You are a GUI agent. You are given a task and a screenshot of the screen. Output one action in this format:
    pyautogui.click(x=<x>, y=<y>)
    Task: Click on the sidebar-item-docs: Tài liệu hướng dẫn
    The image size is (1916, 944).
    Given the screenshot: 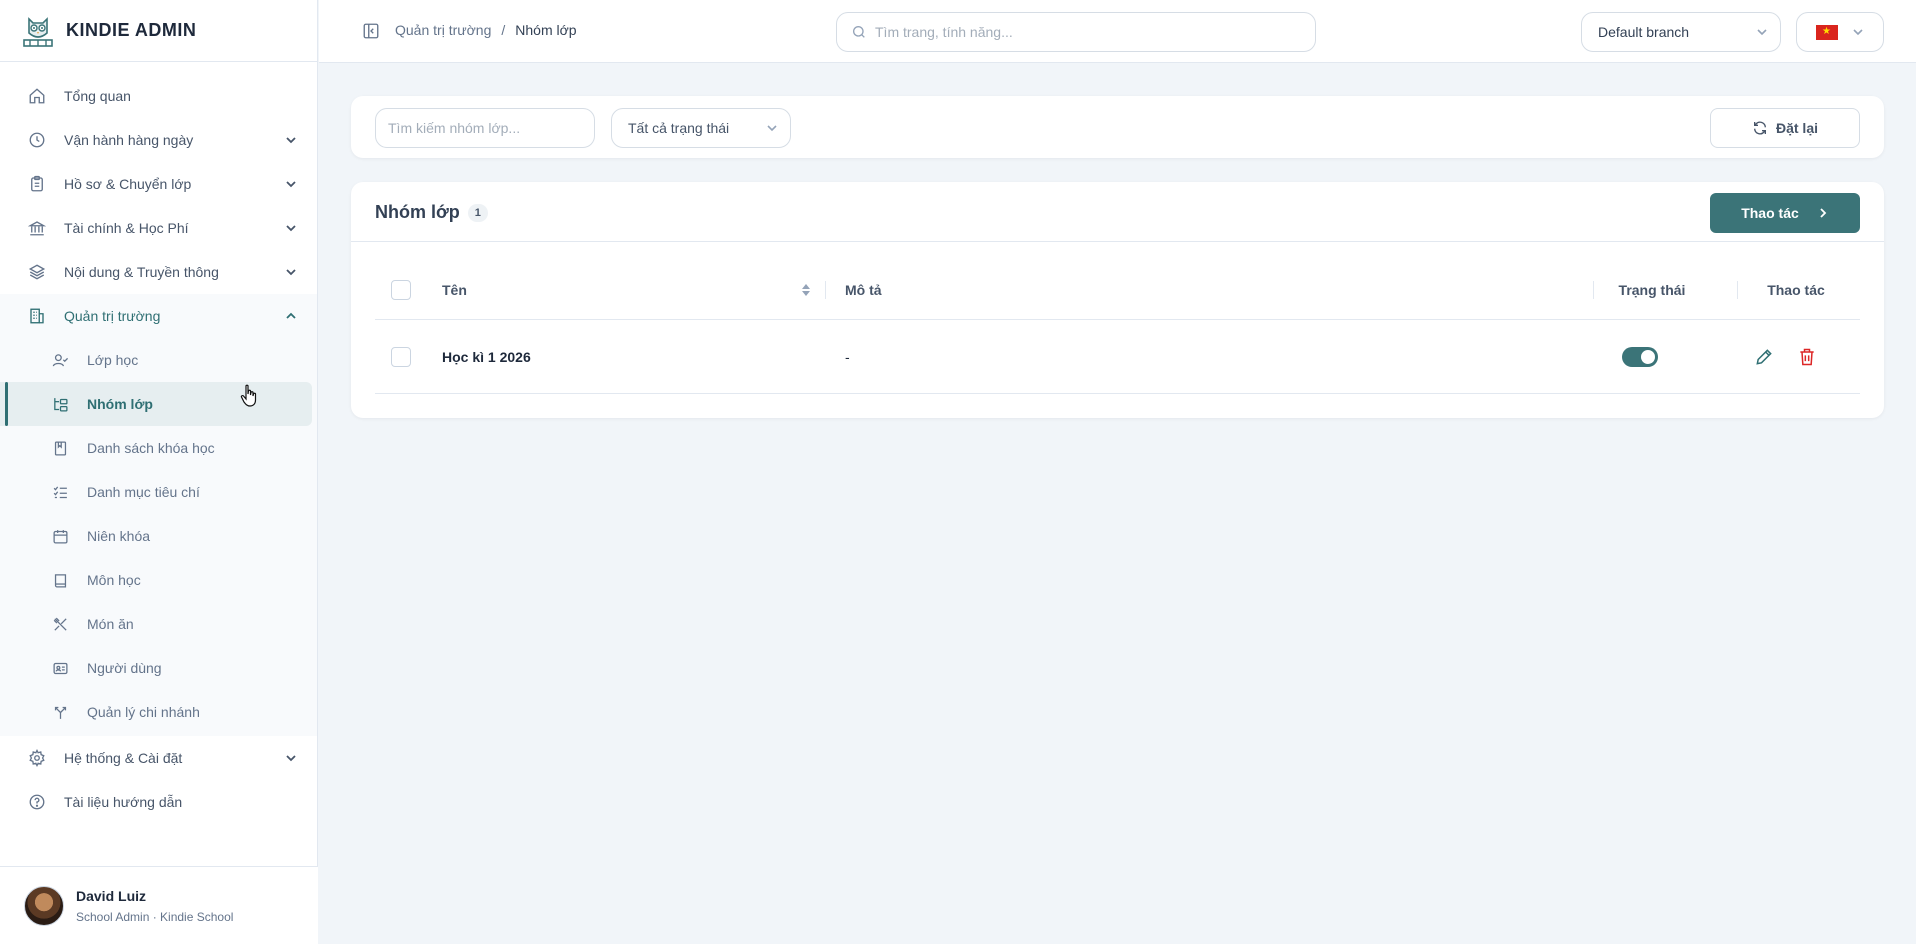 What is the action you would take?
    pyautogui.click(x=158, y=802)
    